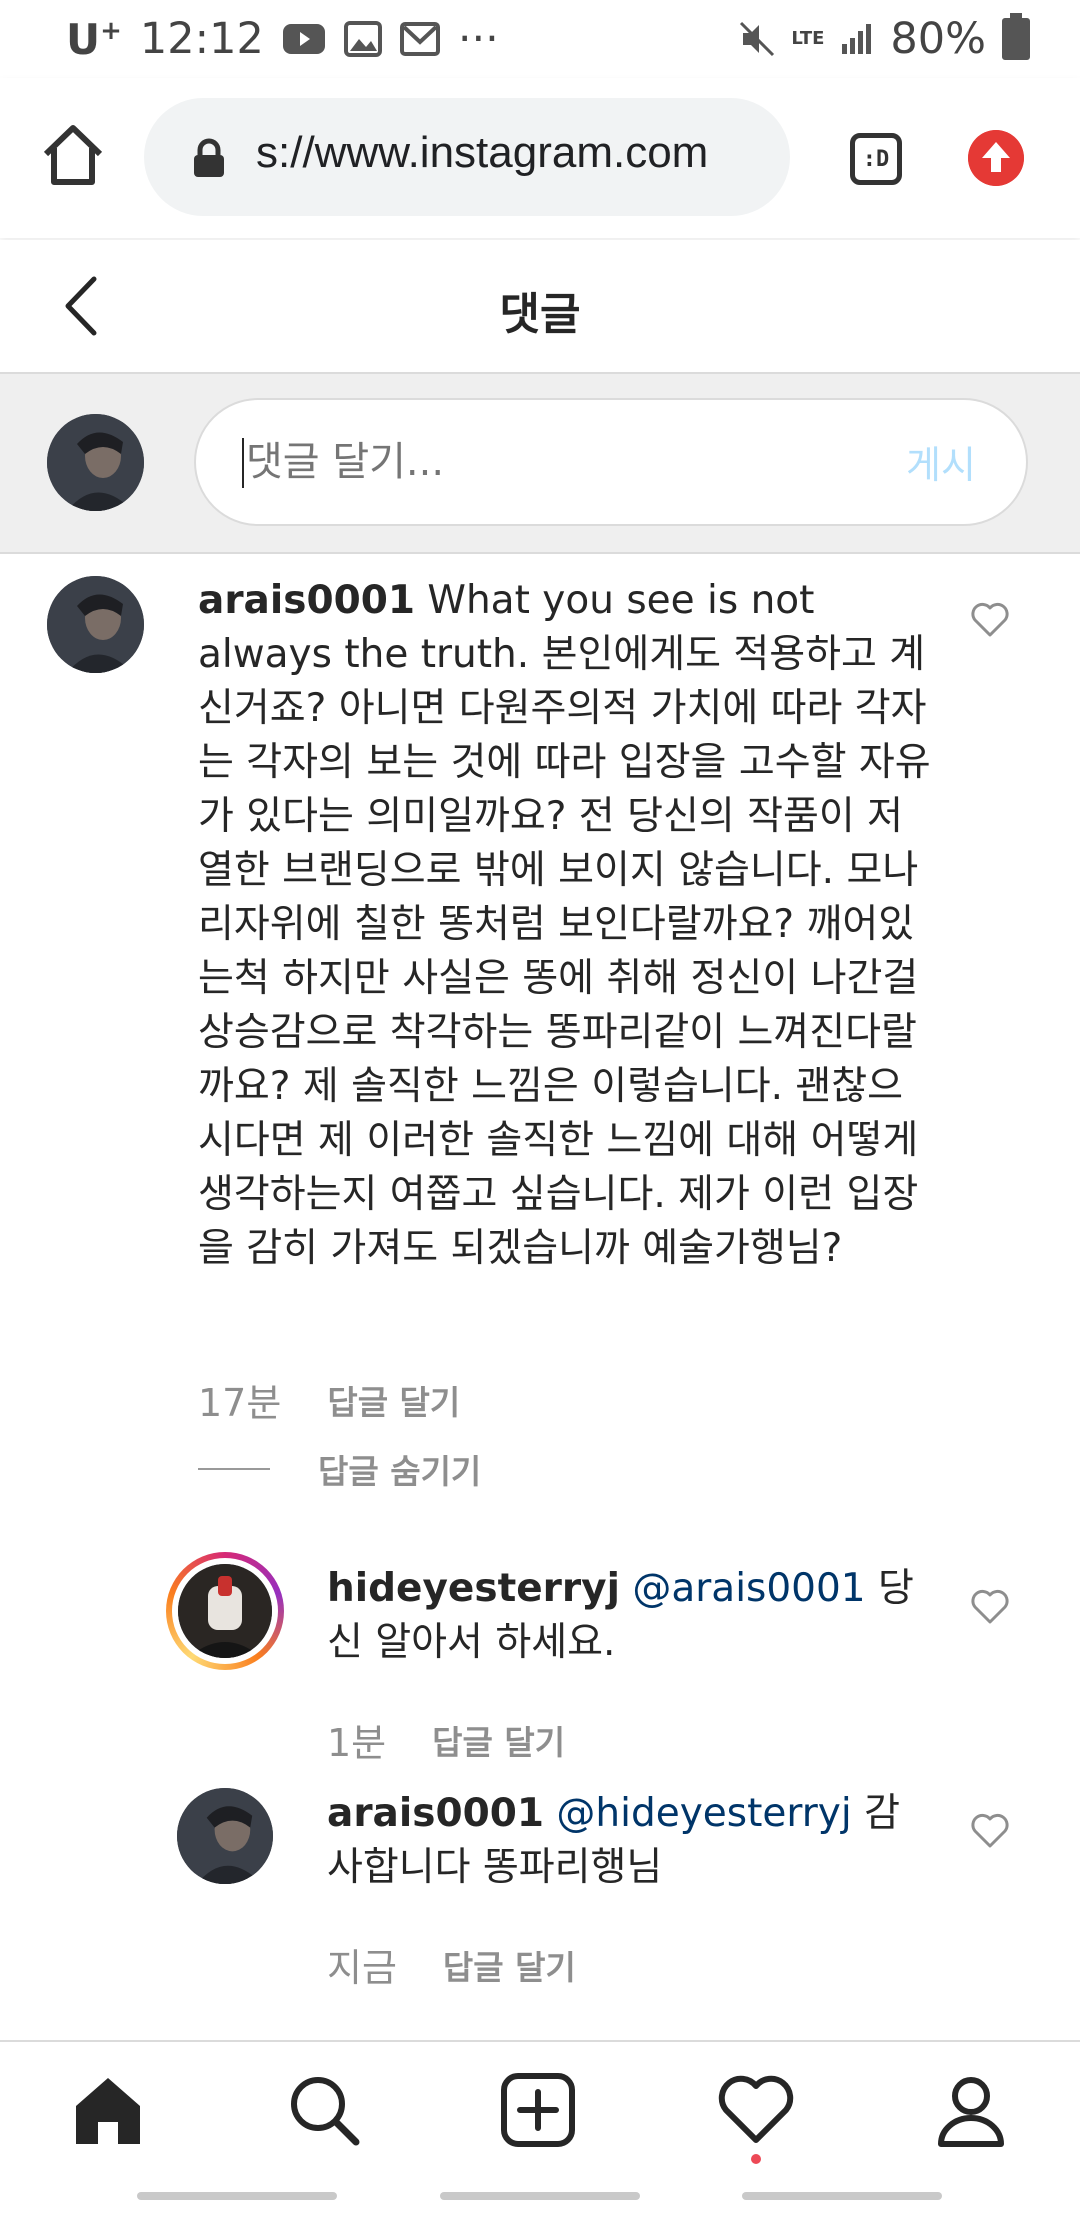  I want to click on status-bar: U+ 12:12 ··· LTE 80%, so click(540, 39).